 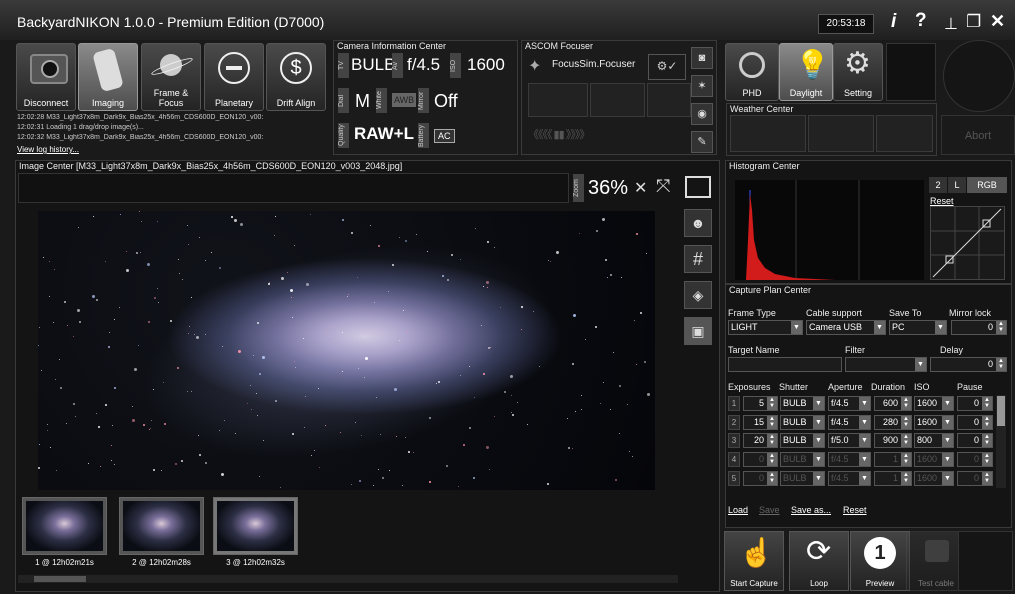 What do you see at coordinates (760, 403) in the screenshot?
I see `exposures-stepper: 5 ▲ ▼` at bounding box center [760, 403].